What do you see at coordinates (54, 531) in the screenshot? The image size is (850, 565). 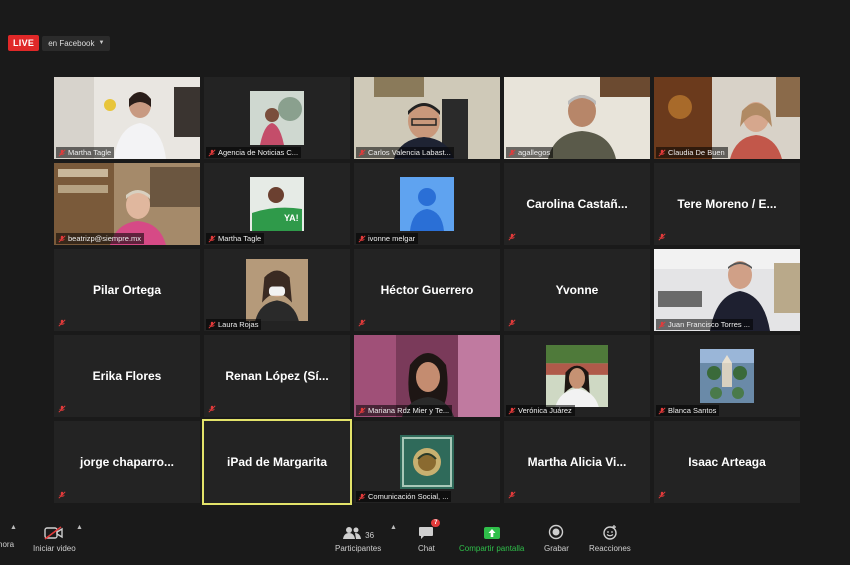 I see `video-off-icon` at bounding box center [54, 531].